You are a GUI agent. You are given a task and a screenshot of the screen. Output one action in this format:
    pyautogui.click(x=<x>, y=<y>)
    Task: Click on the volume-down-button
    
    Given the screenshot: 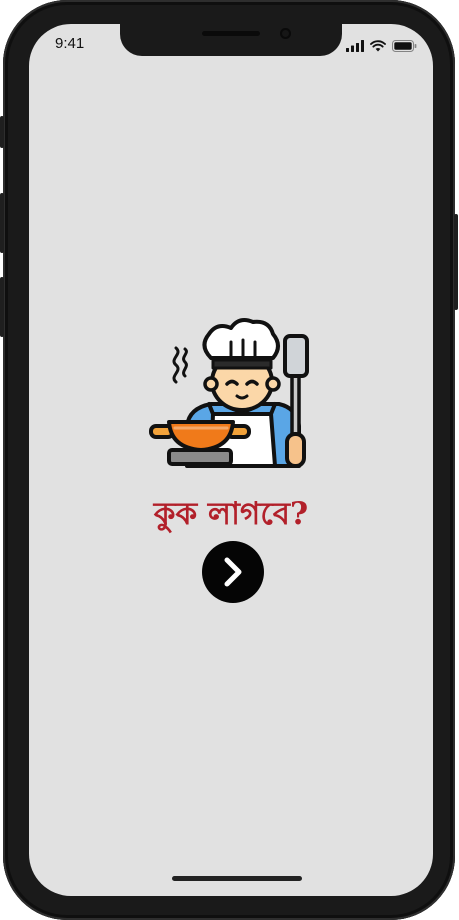 What is the action you would take?
    pyautogui.click(x=2, y=307)
    